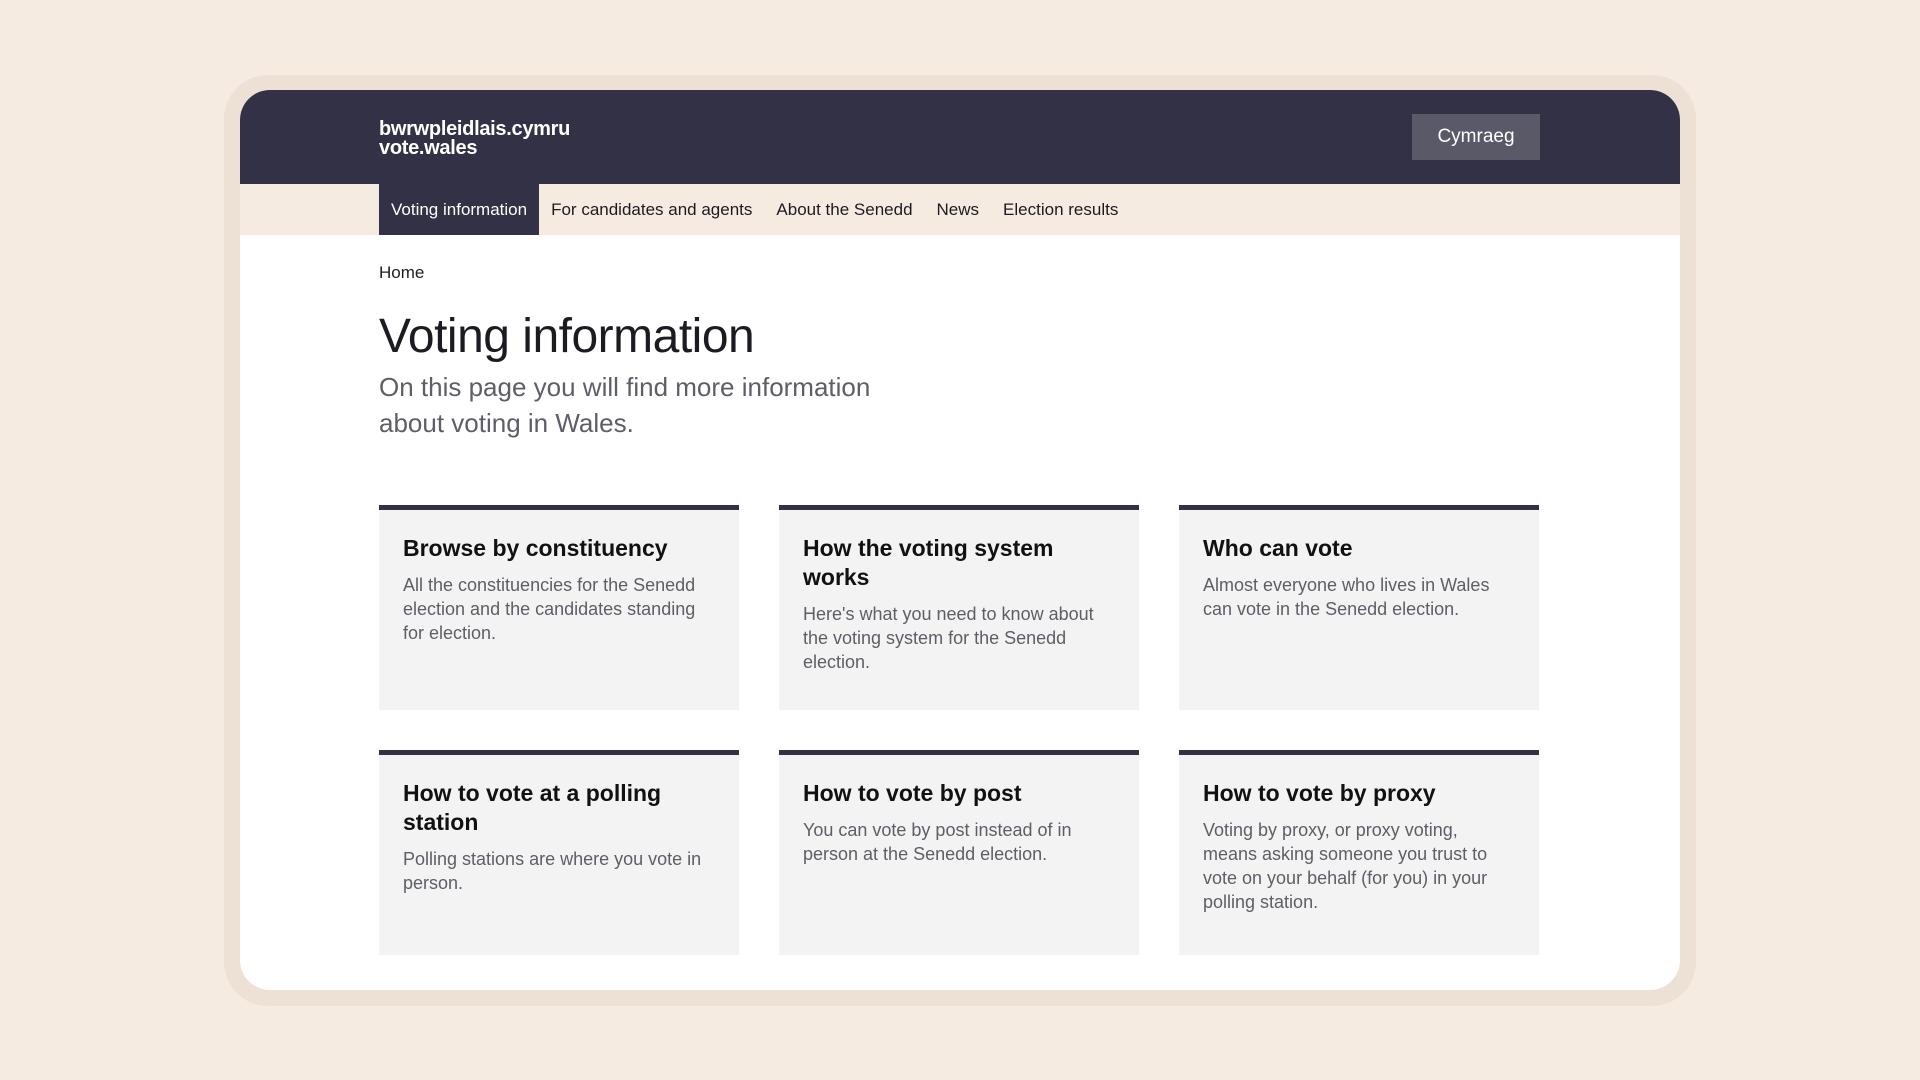 The width and height of the screenshot is (1920, 1080). I want to click on site-logo: bwrwpleidlais.cymru vote.wales, so click(474, 139).